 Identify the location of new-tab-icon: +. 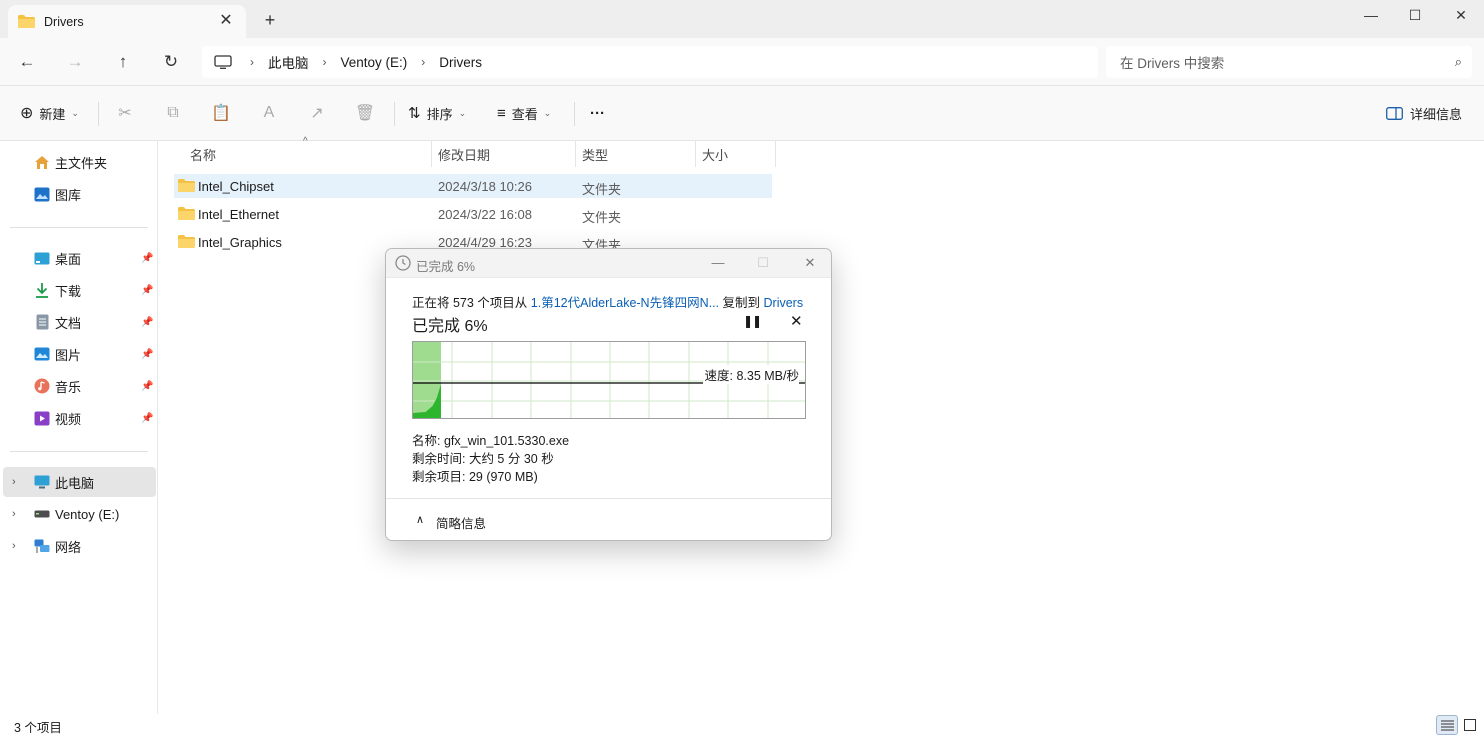
(270, 20).